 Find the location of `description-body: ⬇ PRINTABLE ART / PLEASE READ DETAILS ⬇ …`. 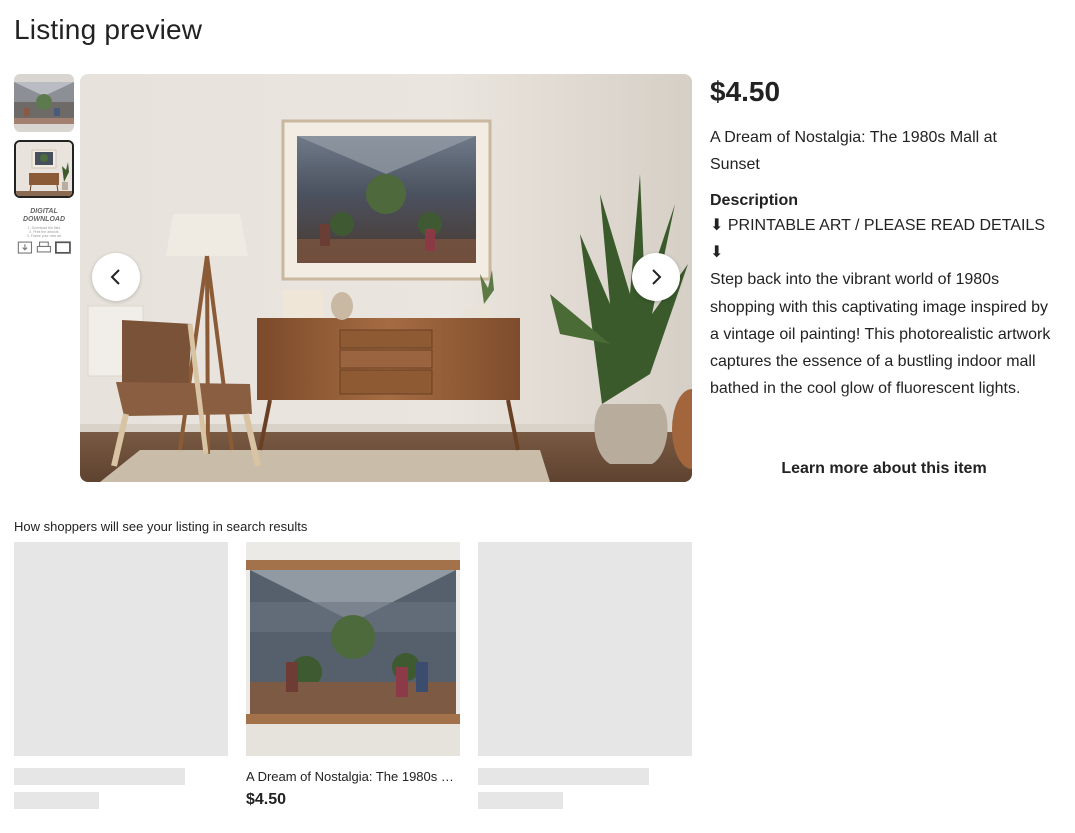

description-body: ⬇ PRINTABLE ART / PLEASE READ DETAILS ⬇ … is located at coordinates (885, 320).